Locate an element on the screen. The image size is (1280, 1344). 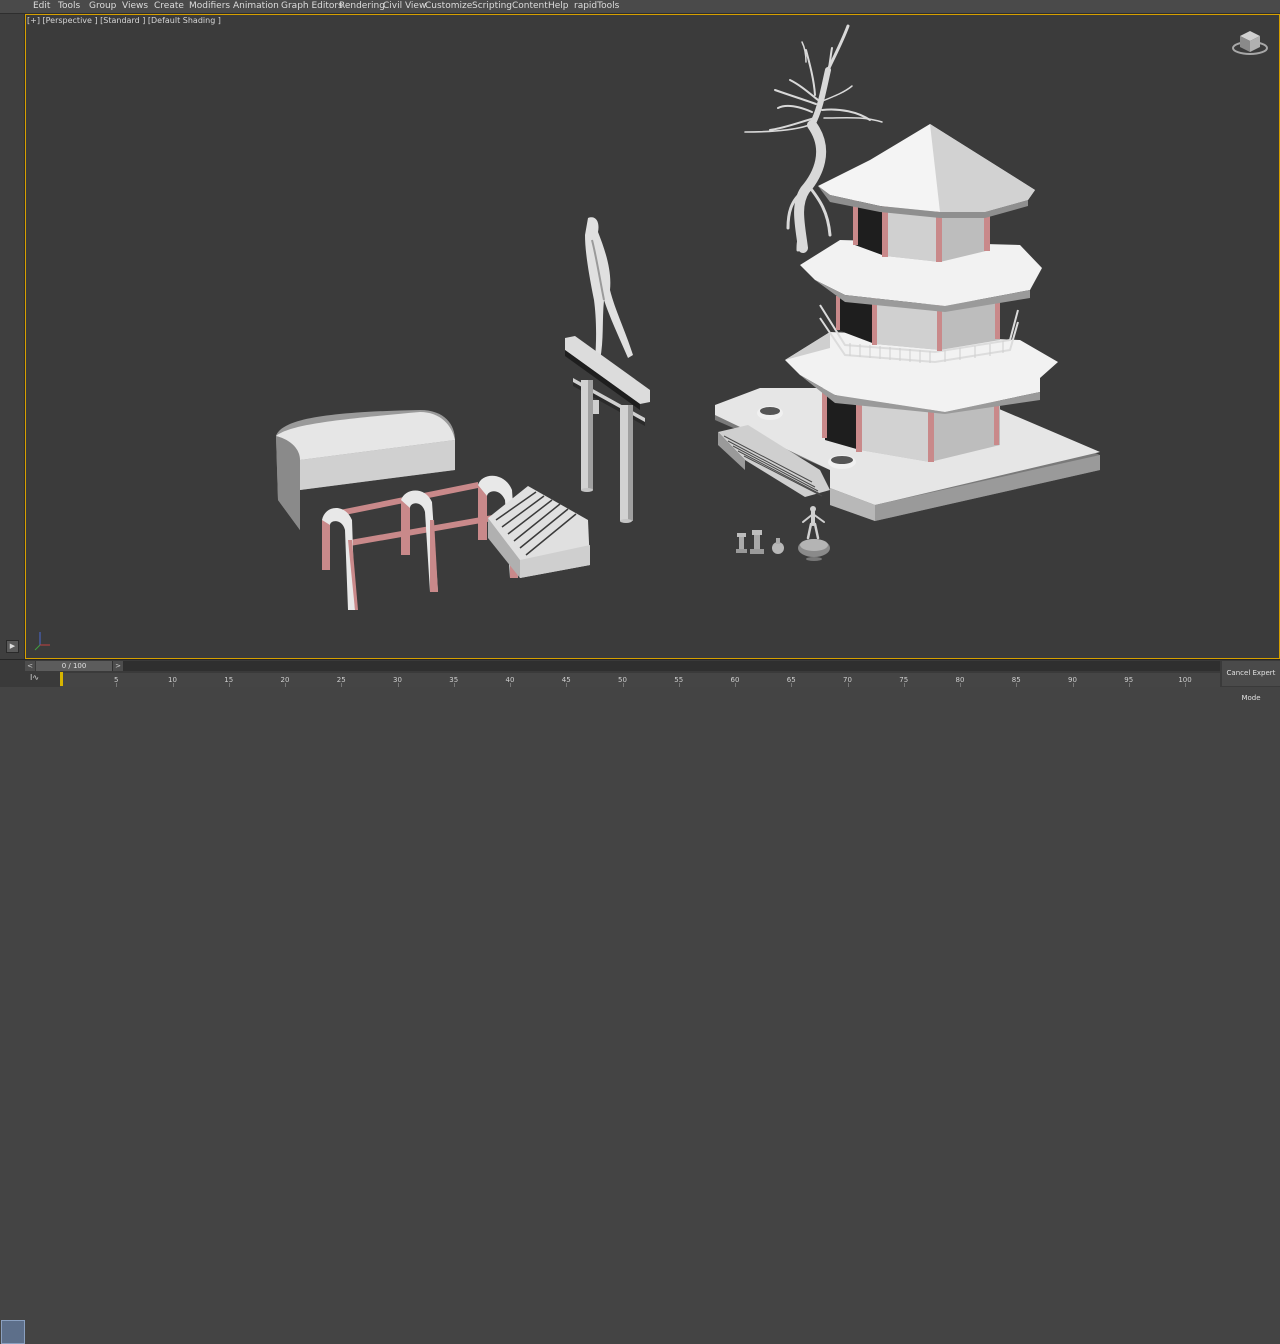
timeline-tick-label: 45 is located at coordinates (566, 680).